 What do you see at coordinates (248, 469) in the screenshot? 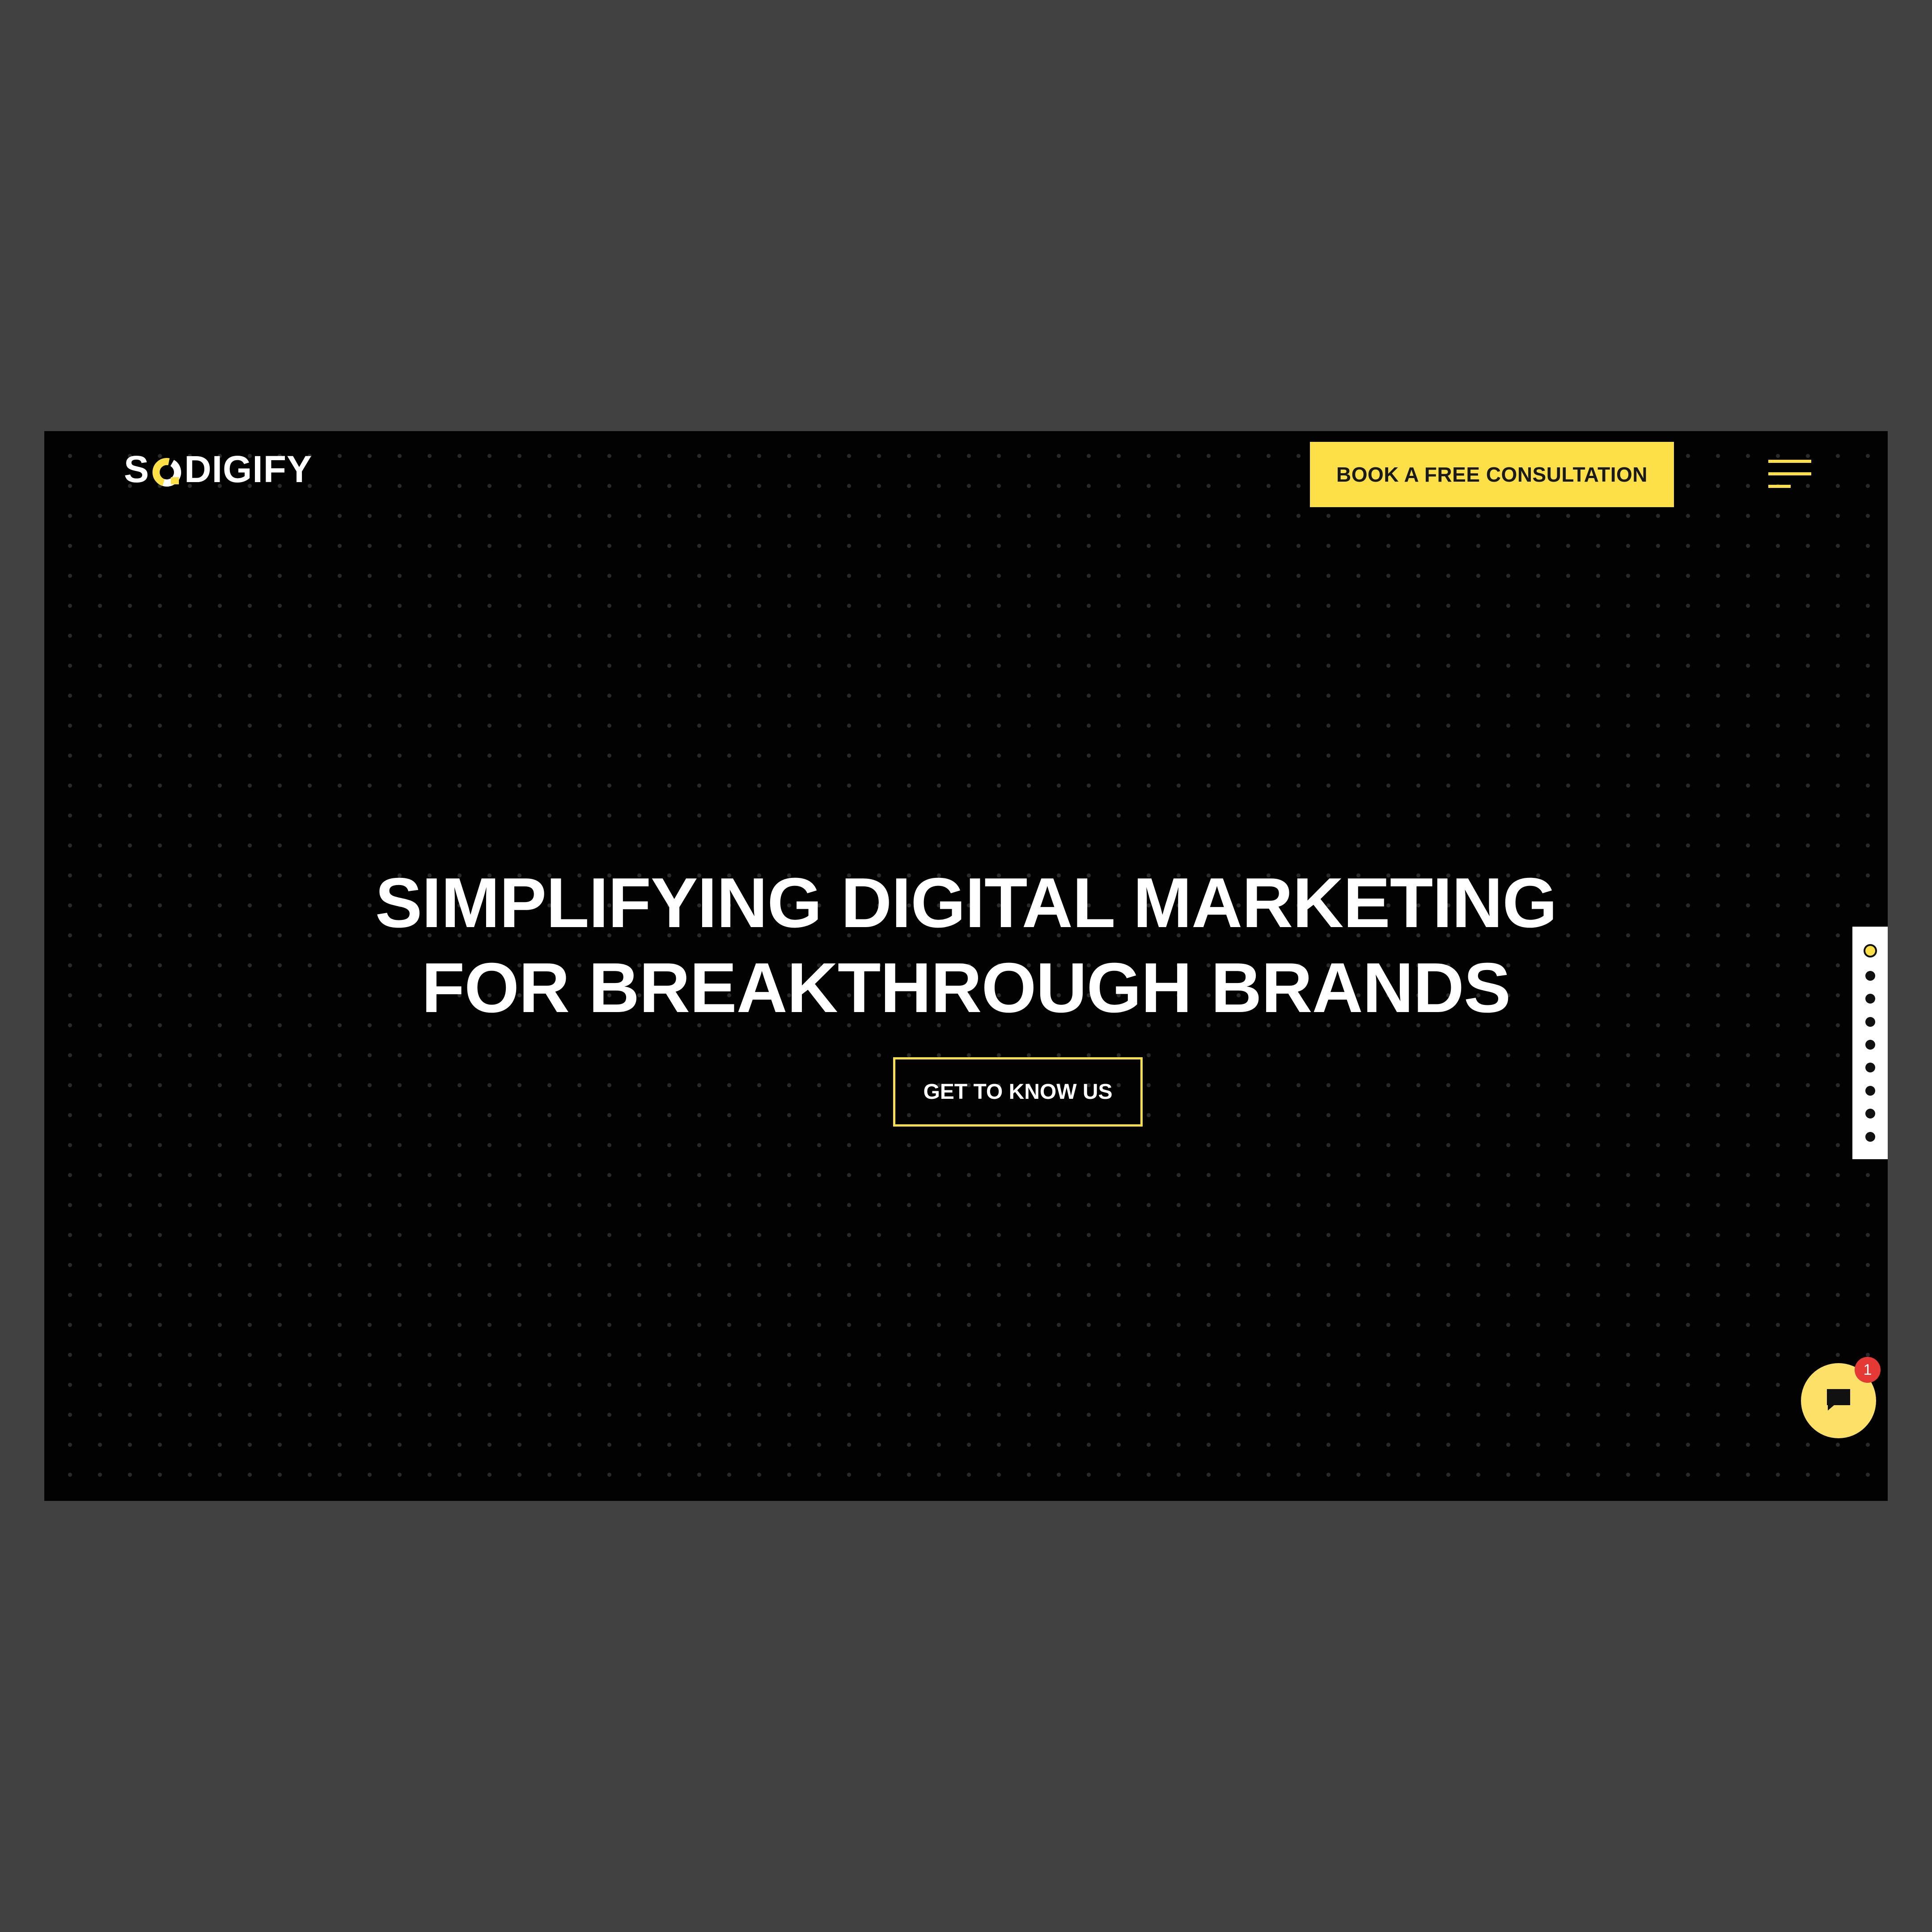
I see `logo-text: DIGIFY` at bounding box center [248, 469].